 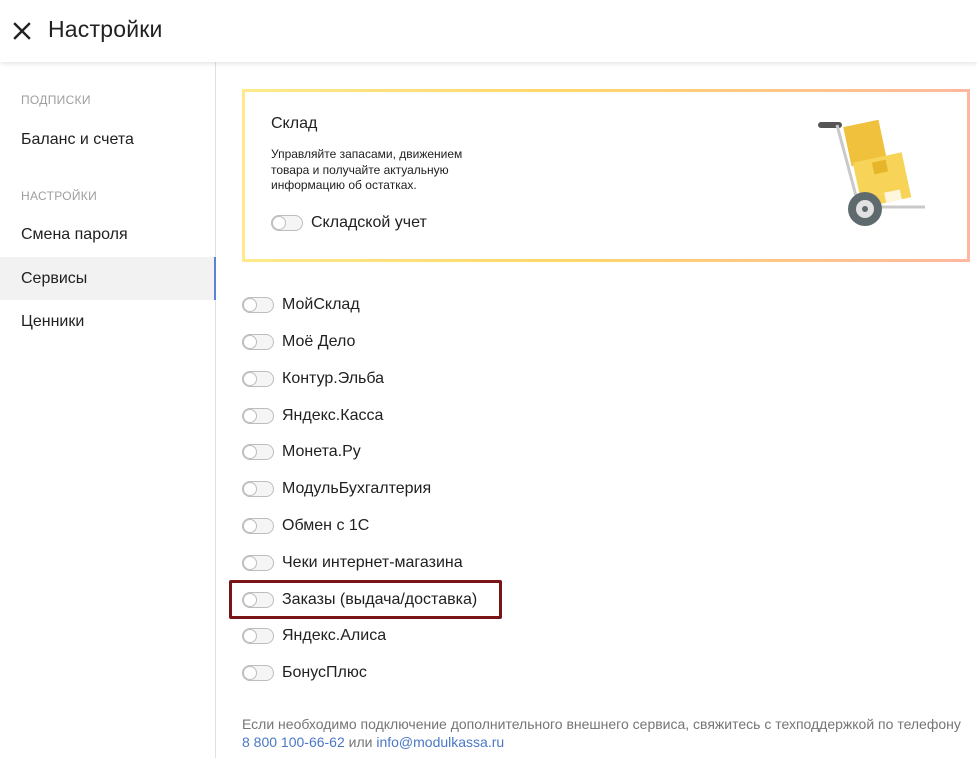 I want to click on warehouse-toggle-label: Складской учет, so click(x=369, y=222).